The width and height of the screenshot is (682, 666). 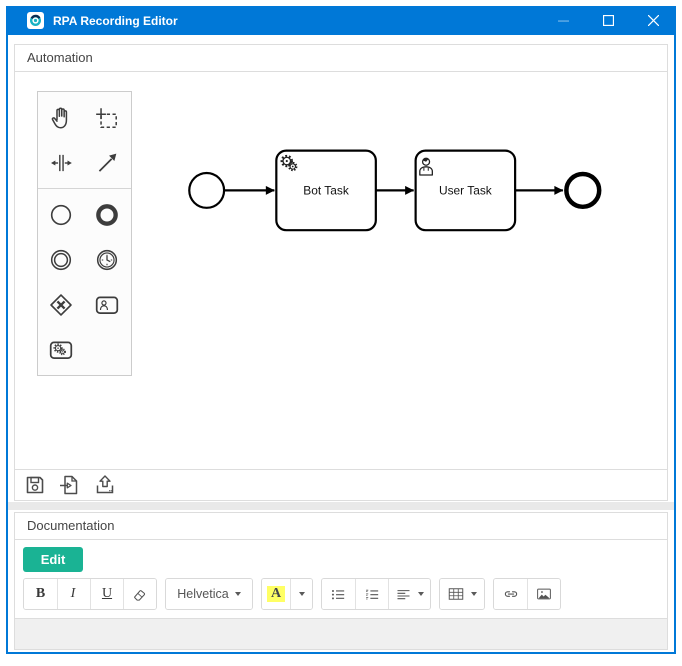 I want to click on unordered-list-icon, so click(x=338, y=594).